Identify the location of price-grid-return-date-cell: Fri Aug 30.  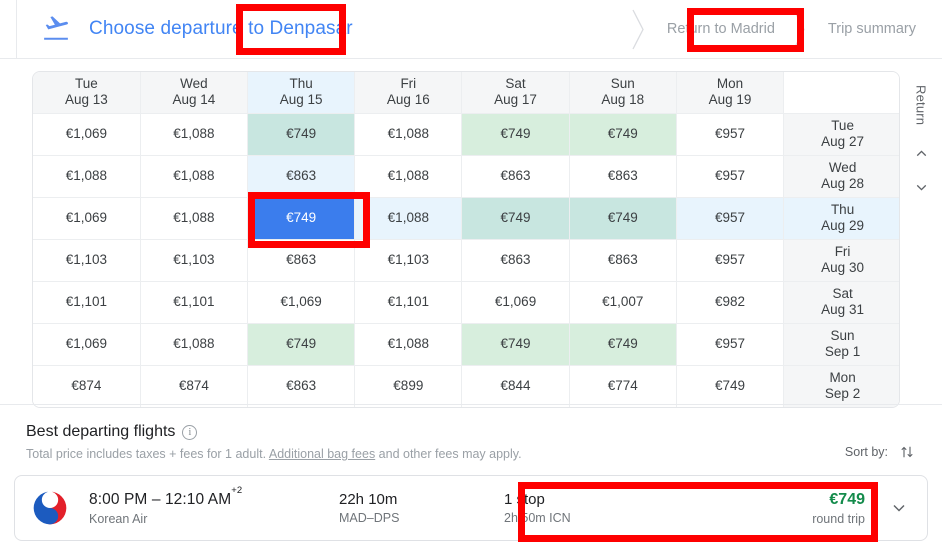
(841, 260).